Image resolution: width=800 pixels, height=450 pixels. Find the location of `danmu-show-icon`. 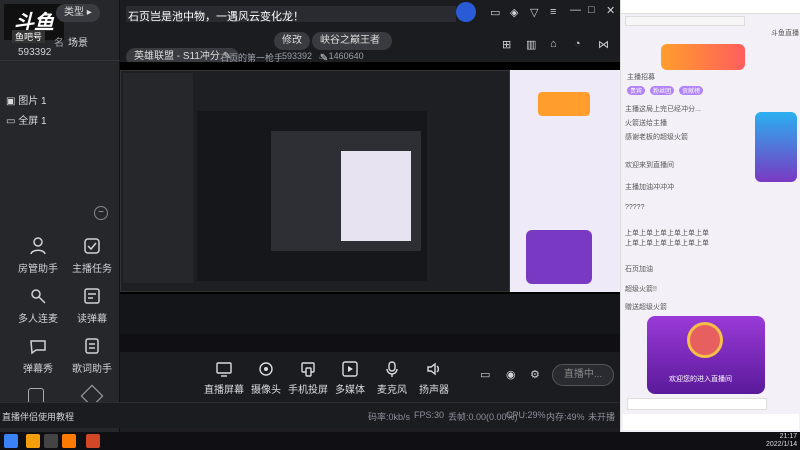

danmu-show-icon is located at coordinates (38, 347).